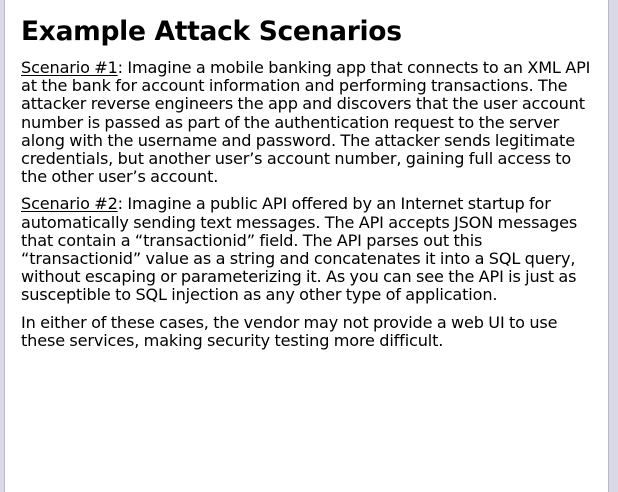 This screenshot has width=618, height=492. Describe the element at coordinates (69, 204) in the screenshot. I see `scenario-2-label: Scenario #2` at that location.